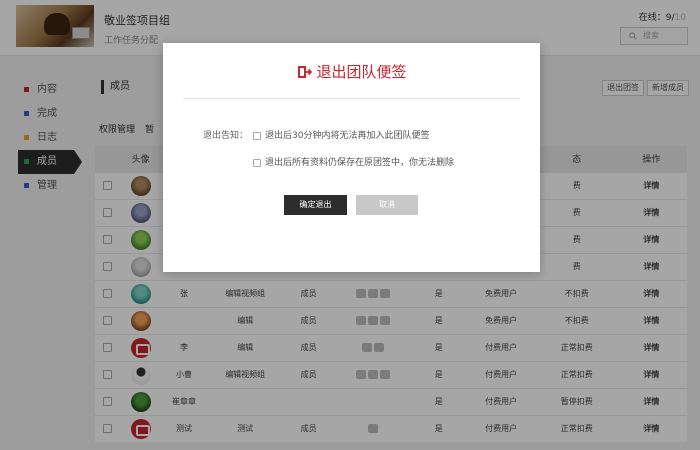  What do you see at coordinates (347, 136) in the screenshot?
I see `option-text: 退出后30分钟内将无法再加入此团队便签` at bounding box center [347, 136].